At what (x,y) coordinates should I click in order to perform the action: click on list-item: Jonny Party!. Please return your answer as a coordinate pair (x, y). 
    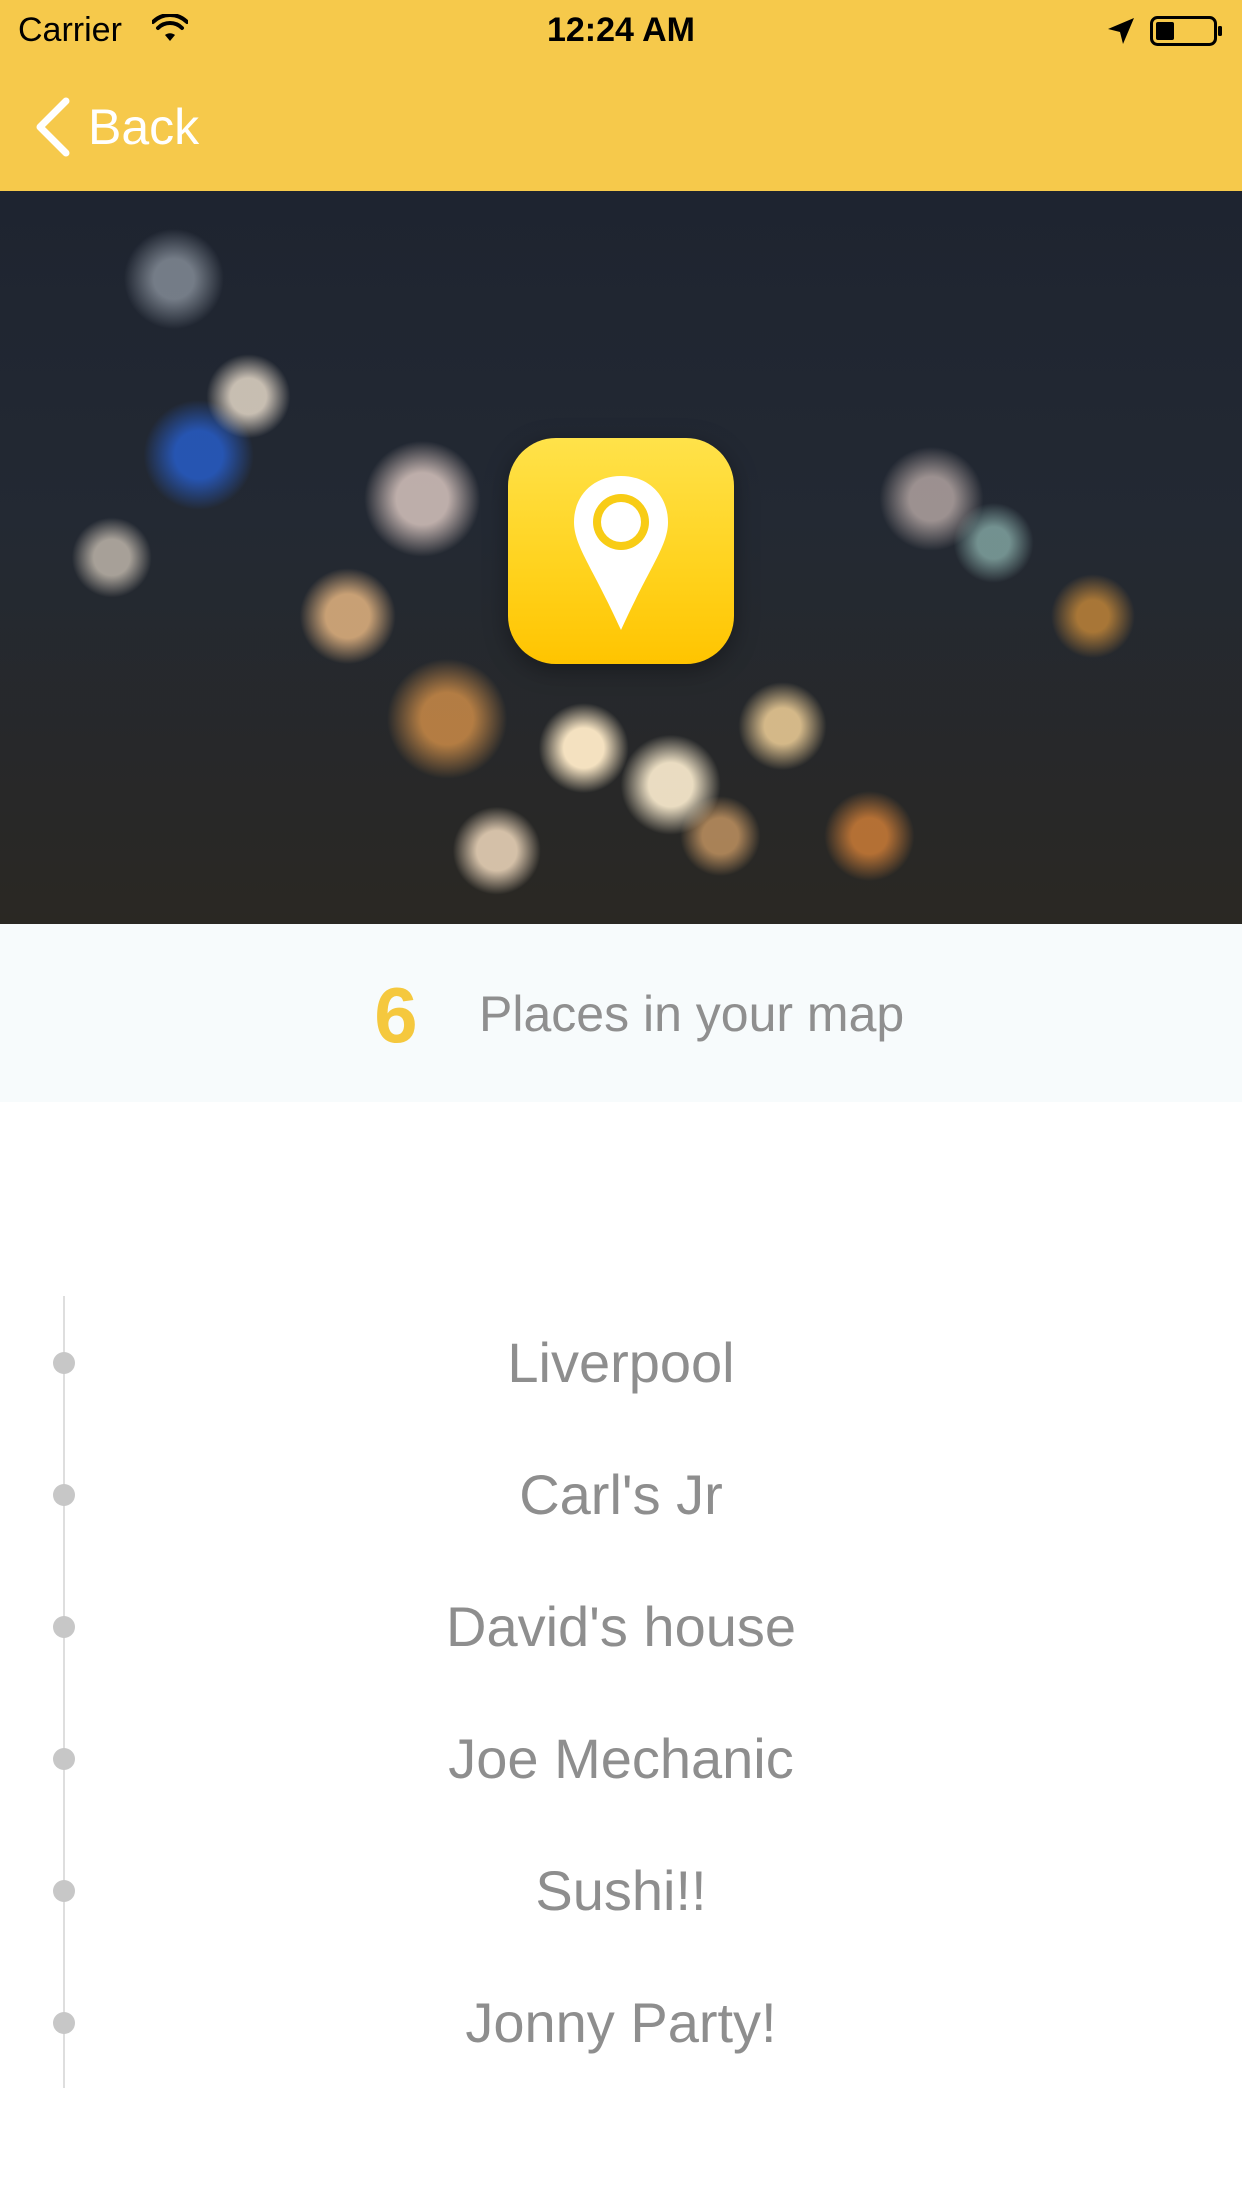
    Looking at the image, I should click on (621, 2022).